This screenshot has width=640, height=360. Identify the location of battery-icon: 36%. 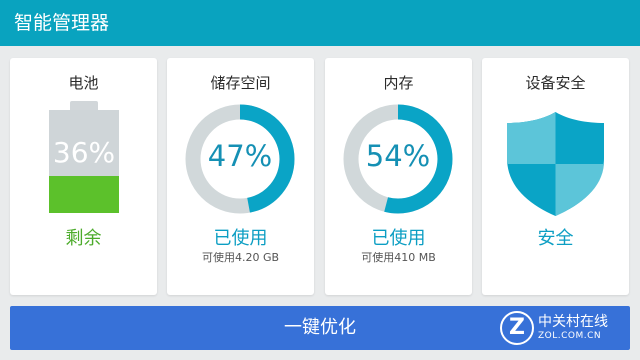
(84, 161).